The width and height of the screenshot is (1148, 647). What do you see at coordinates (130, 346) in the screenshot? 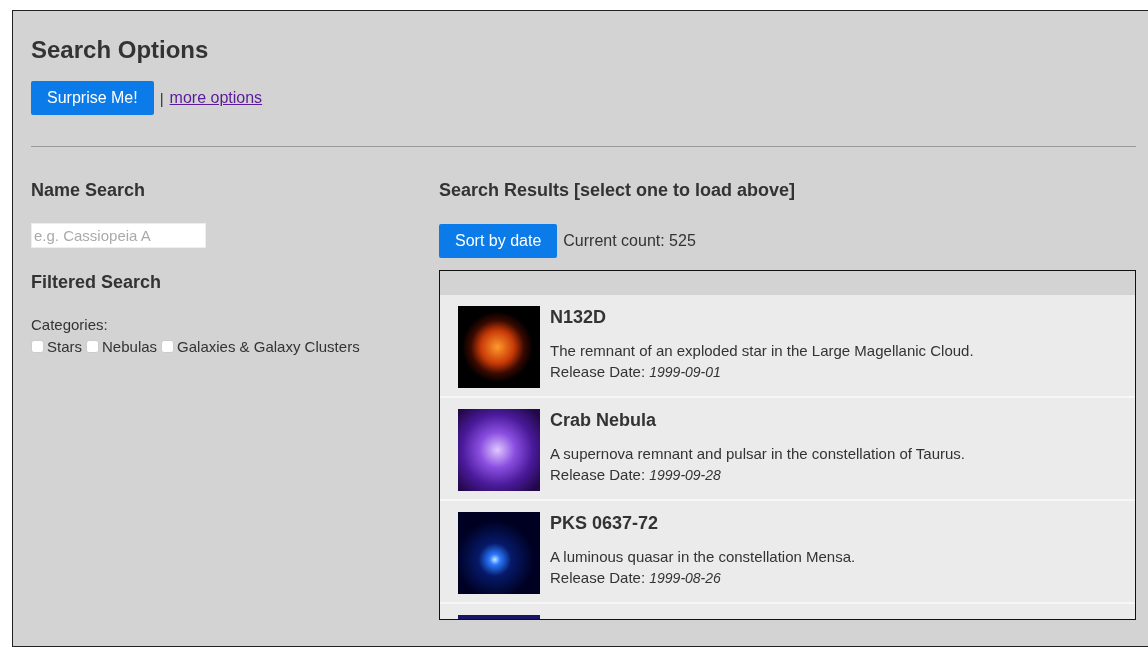
I see `checkbox-label: Nebulas` at bounding box center [130, 346].